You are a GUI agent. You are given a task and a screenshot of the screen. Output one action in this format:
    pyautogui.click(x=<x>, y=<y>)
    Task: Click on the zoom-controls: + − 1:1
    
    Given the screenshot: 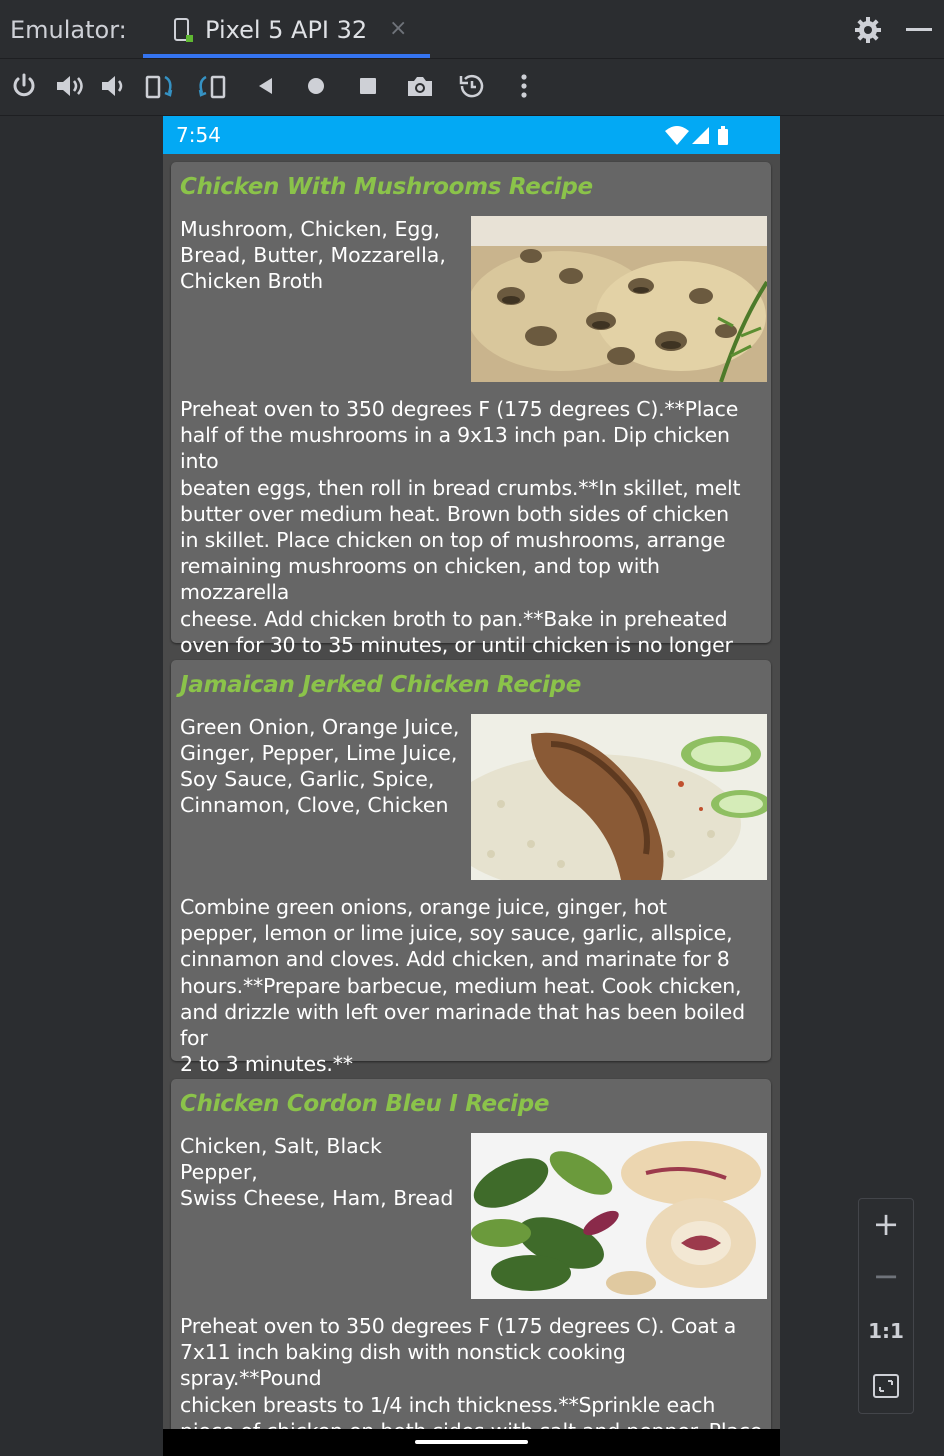 What is the action you would take?
    pyautogui.click(x=886, y=1306)
    